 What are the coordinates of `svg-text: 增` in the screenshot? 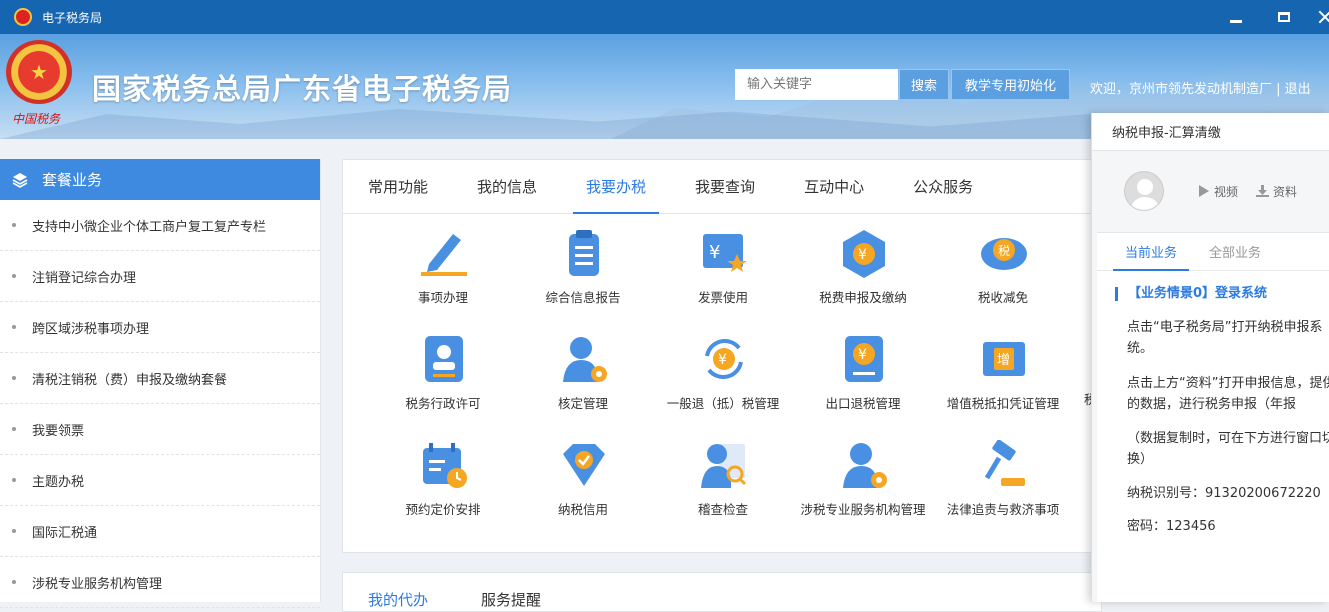 It's located at (1003, 360).